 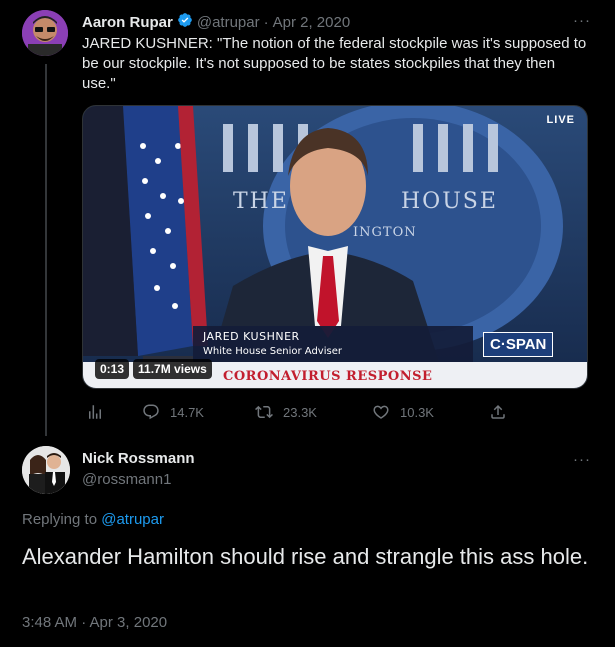 I want to click on video-view-count: 11.7M views, so click(x=172, y=369).